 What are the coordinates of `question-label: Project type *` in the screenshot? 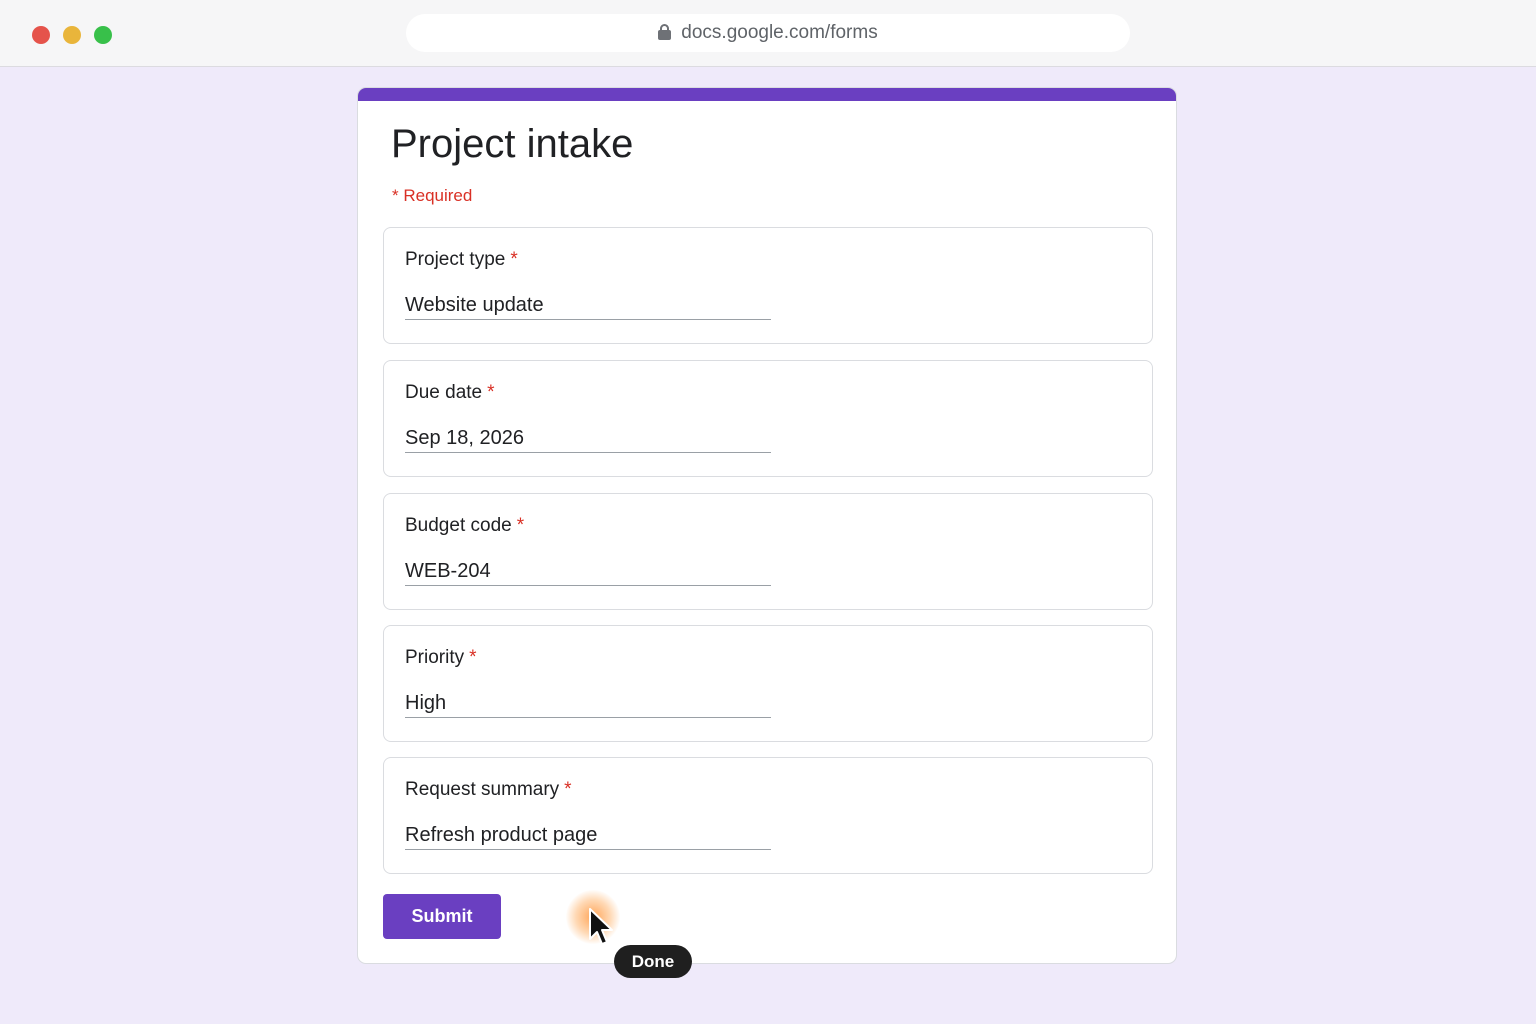 It's located at (461, 259).